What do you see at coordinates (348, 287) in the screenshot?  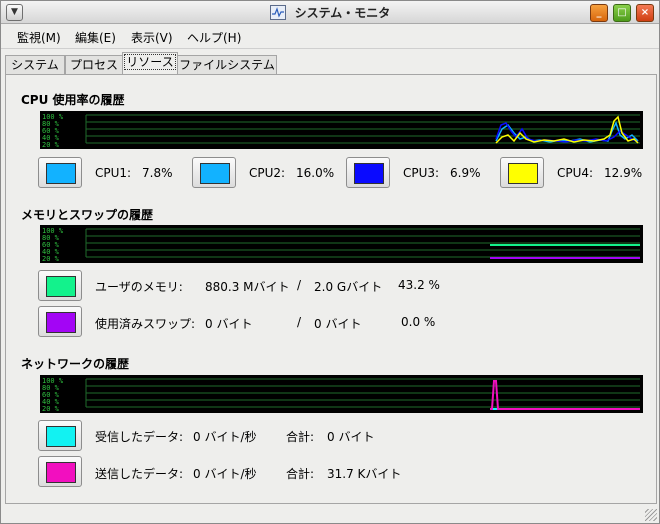 I see `memory-user-total: 2.0 Gバイト` at bounding box center [348, 287].